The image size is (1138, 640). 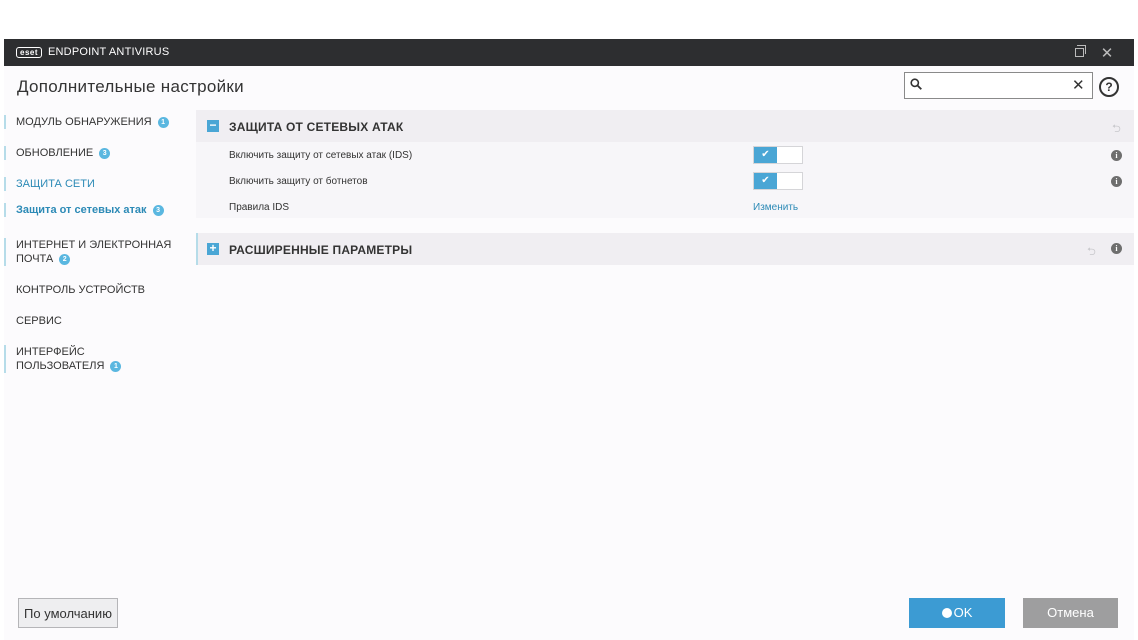 What do you see at coordinates (35, 259) in the screenshot?
I see `sidebar-item-label: ПОЧТА` at bounding box center [35, 259].